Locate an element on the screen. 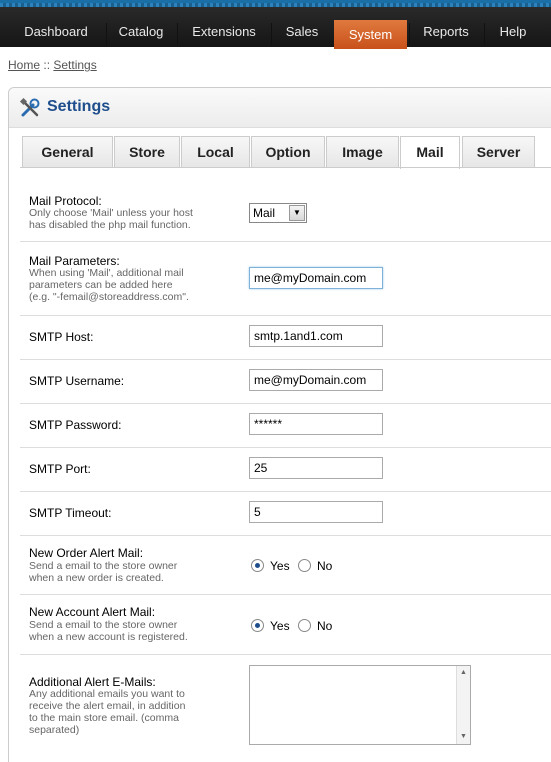 This screenshot has width=551, height=762. textarea-scrollbar: ▲ ▼ is located at coordinates (463, 705).